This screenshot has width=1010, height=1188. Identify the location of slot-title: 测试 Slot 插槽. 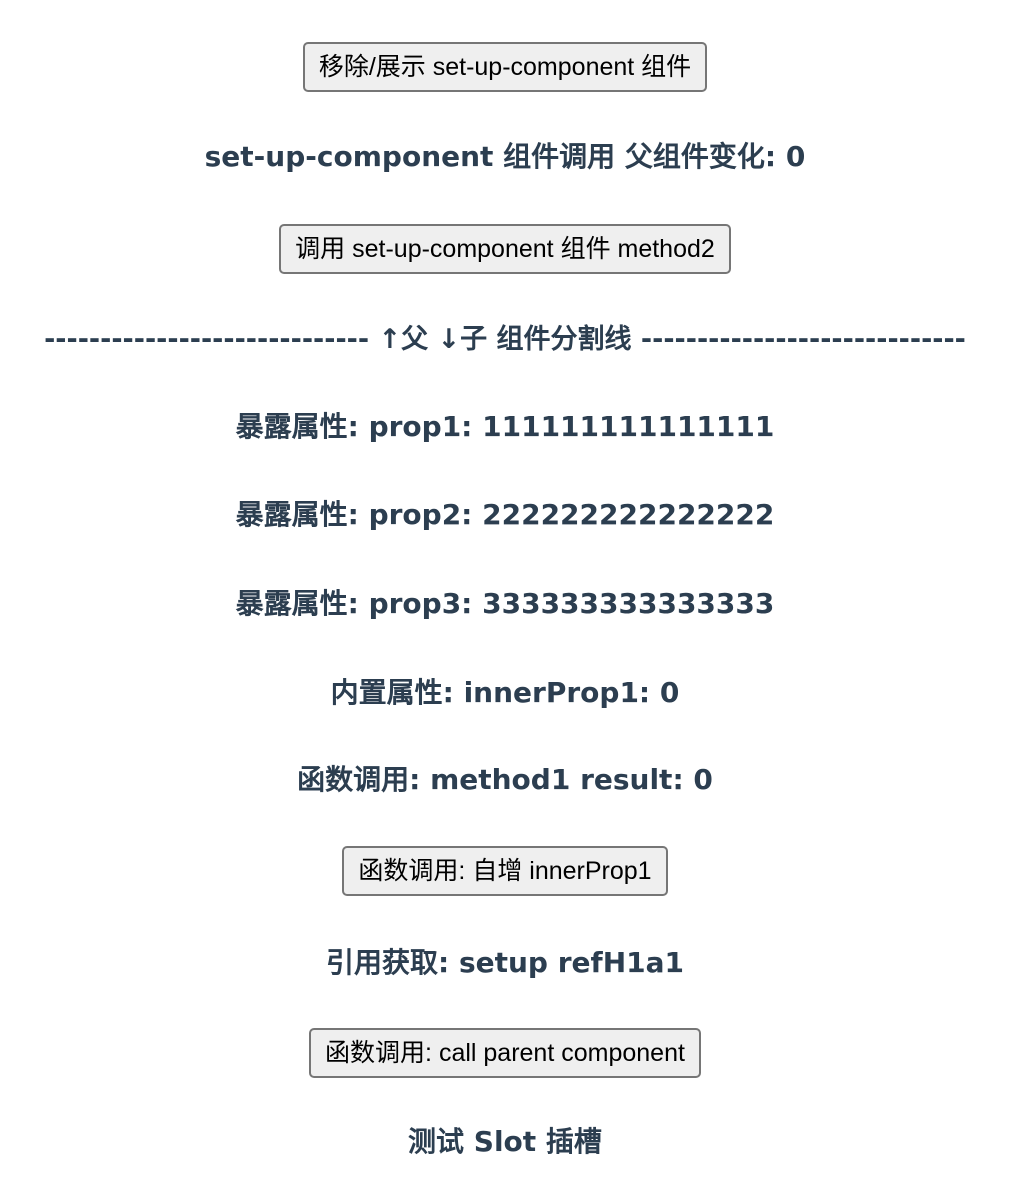
(505, 1141).